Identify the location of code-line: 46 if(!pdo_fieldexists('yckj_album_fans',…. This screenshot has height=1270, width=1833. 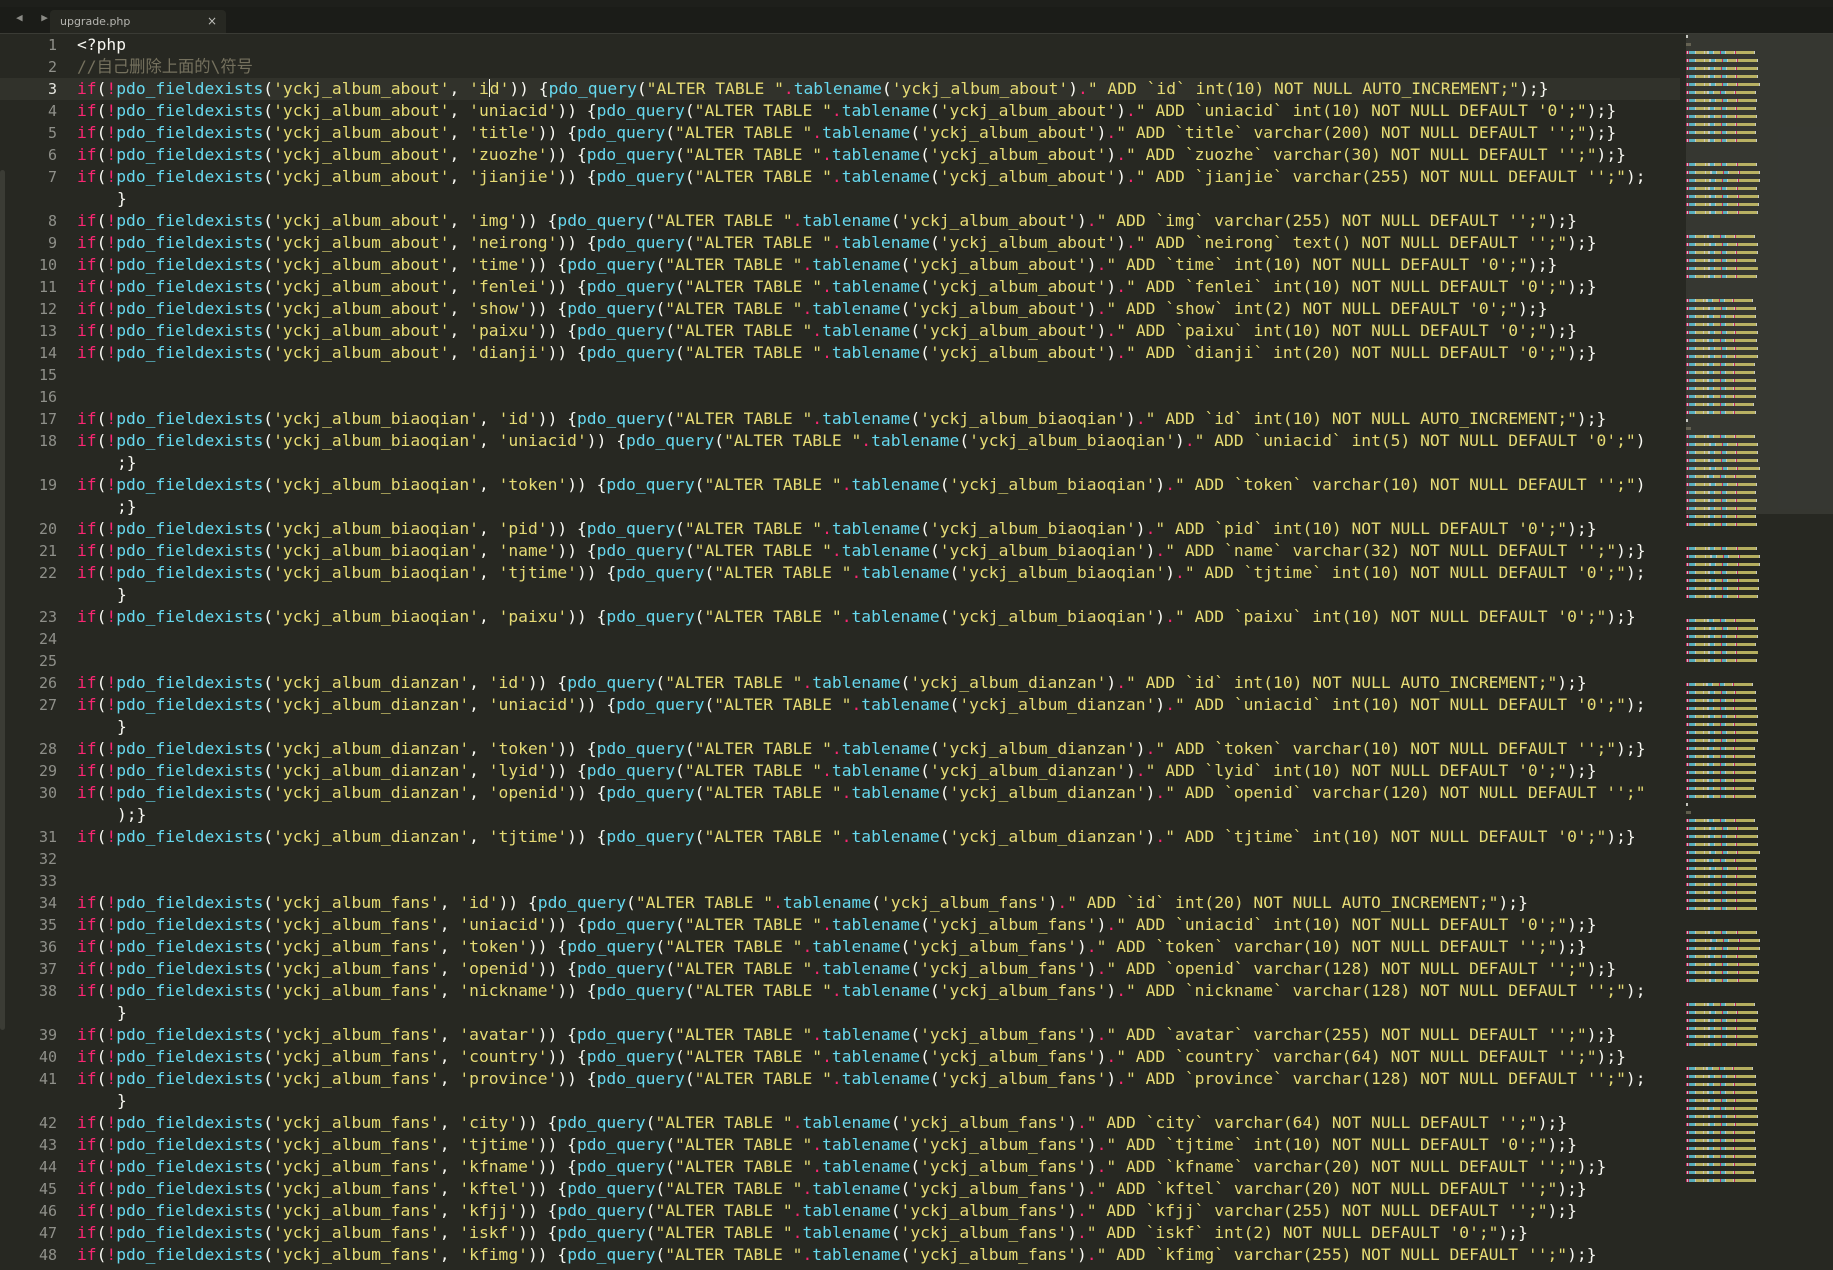
(840, 1211).